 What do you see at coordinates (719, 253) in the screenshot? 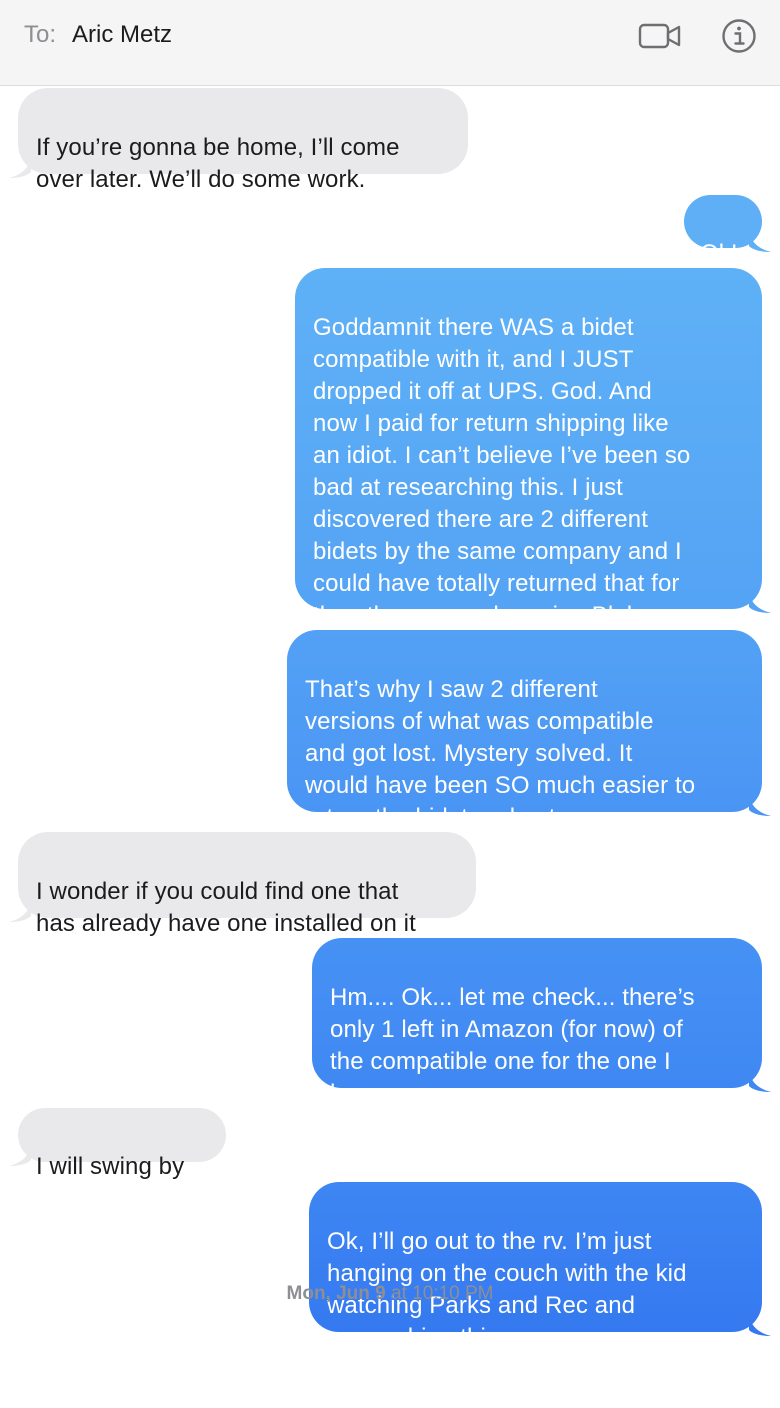
I see `message-text: Ok!` at bounding box center [719, 253].